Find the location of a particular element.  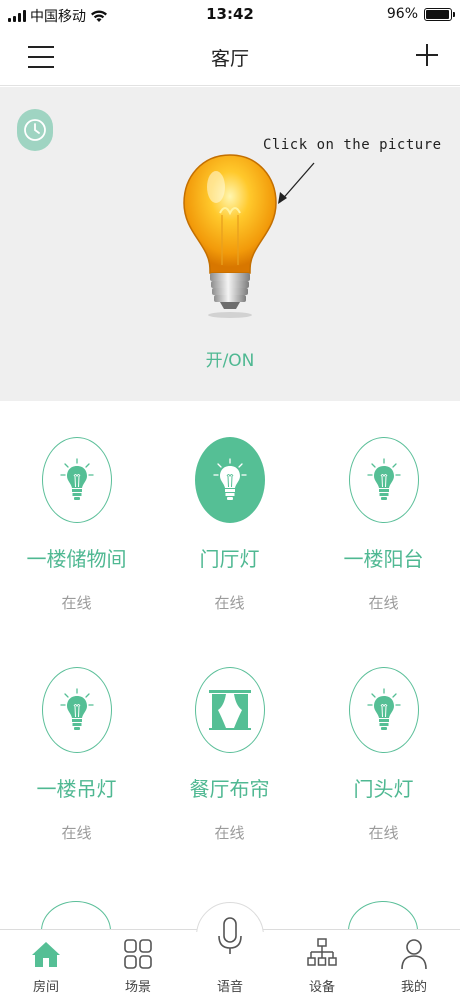

user-icon is located at coordinates (414, 954).